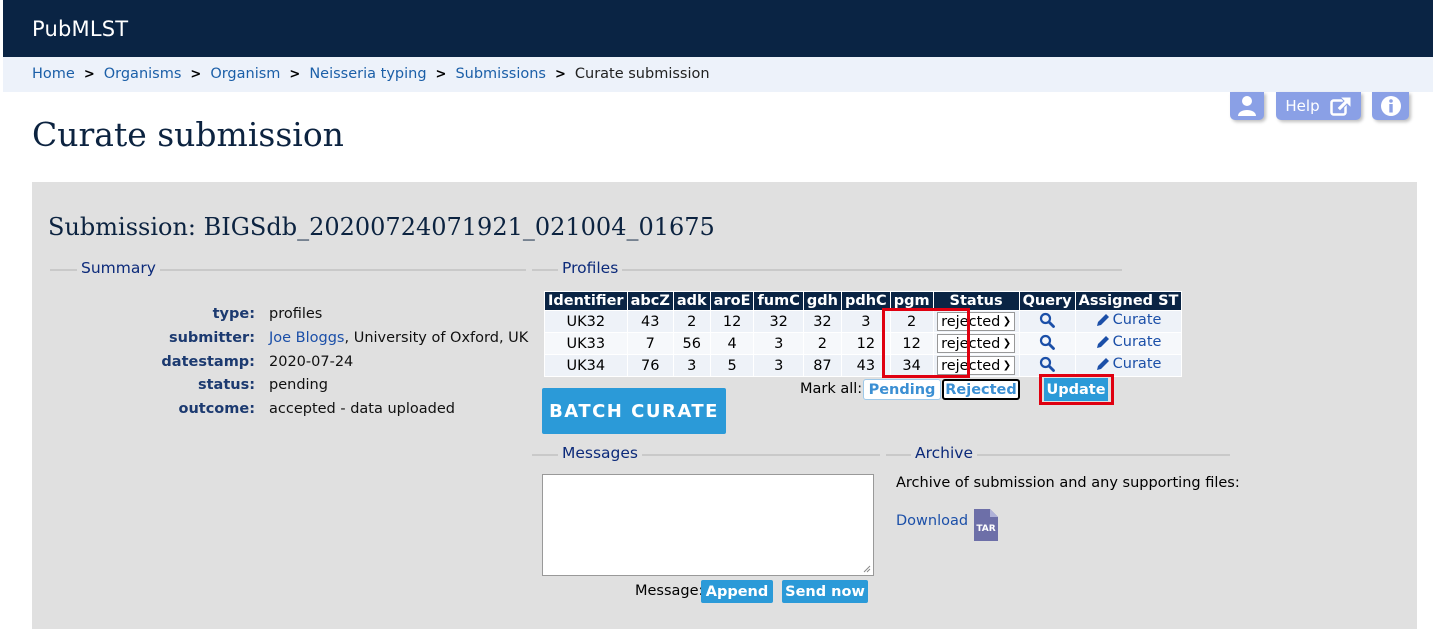 The height and width of the screenshot is (641, 1433). What do you see at coordinates (650, 365) in the screenshot?
I see `cell-abcz: 76` at bounding box center [650, 365].